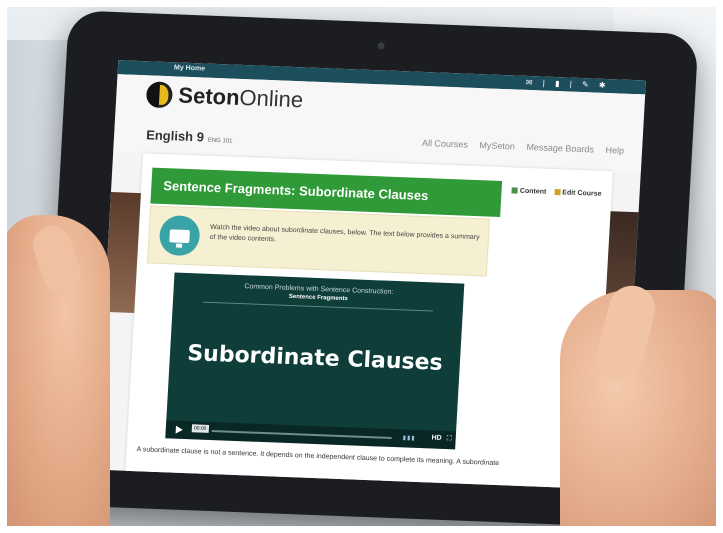  I want to click on video-title: Subordinate Clauses, so click(315, 358).